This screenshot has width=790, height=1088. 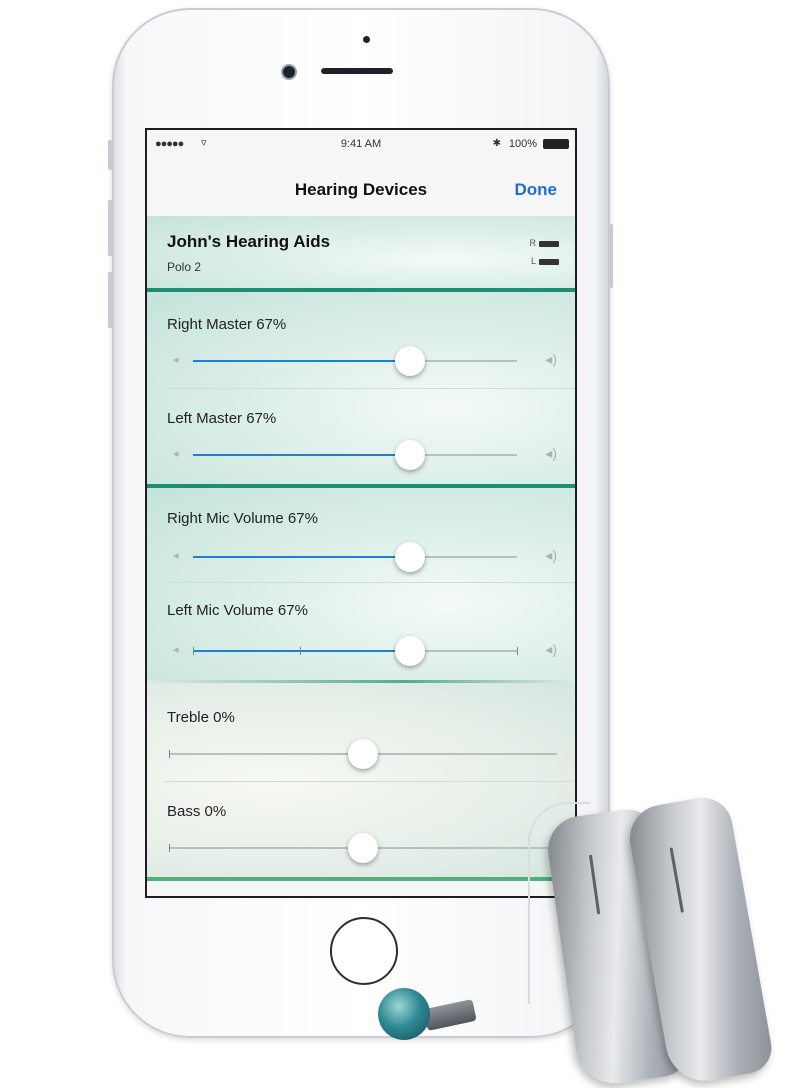 I want to click on volume-down-button, so click(x=110, y=300).